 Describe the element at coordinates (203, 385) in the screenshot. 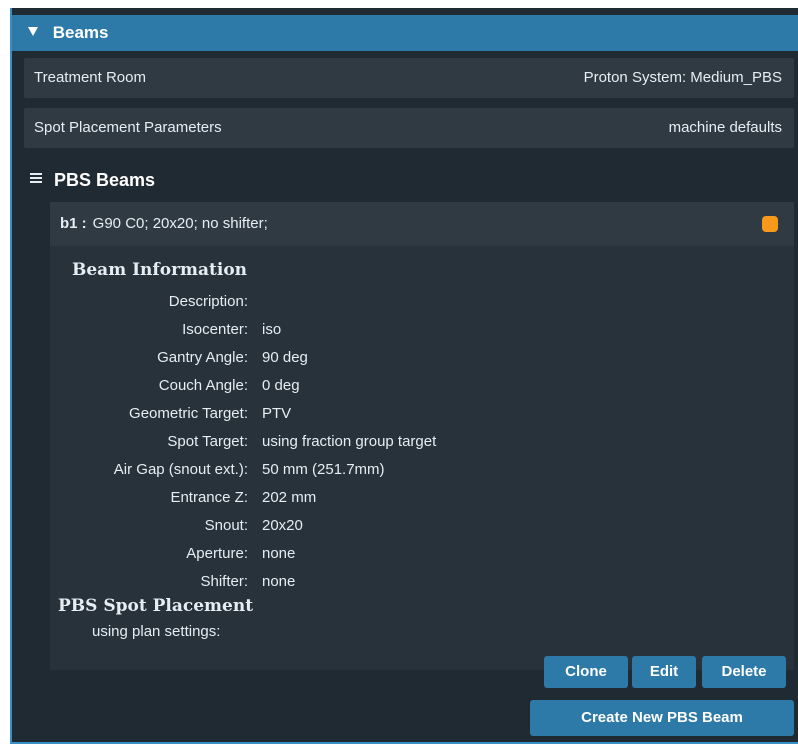

I see `info-label: Couch Angle:` at that location.